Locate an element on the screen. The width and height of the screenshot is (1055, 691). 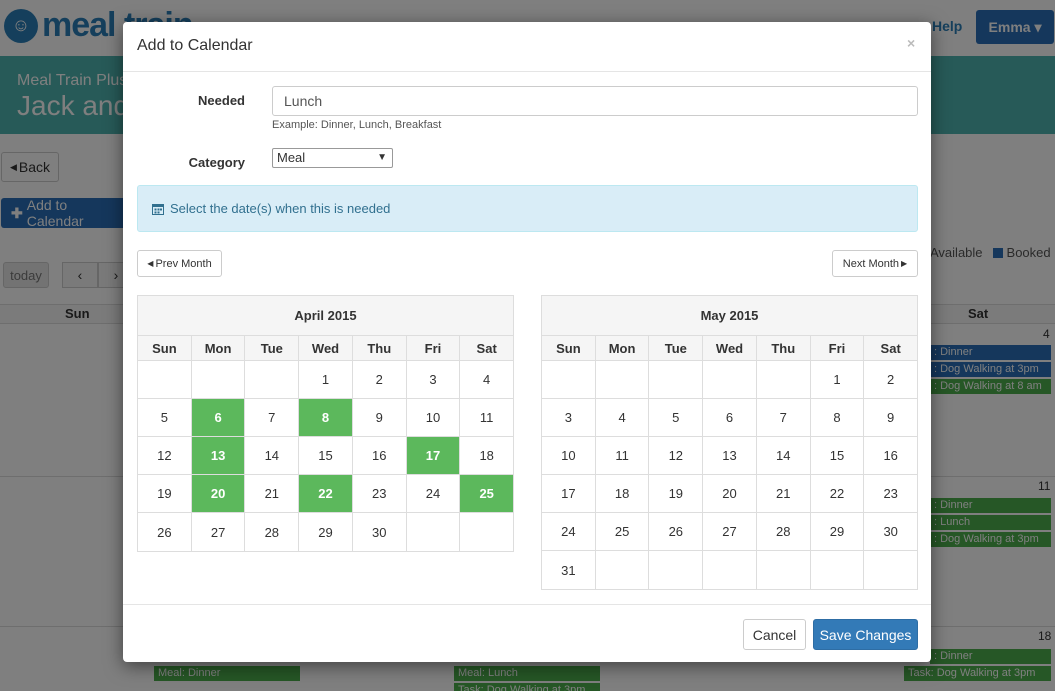
cancel-button: Cancel is located at coordinates (774, 634).